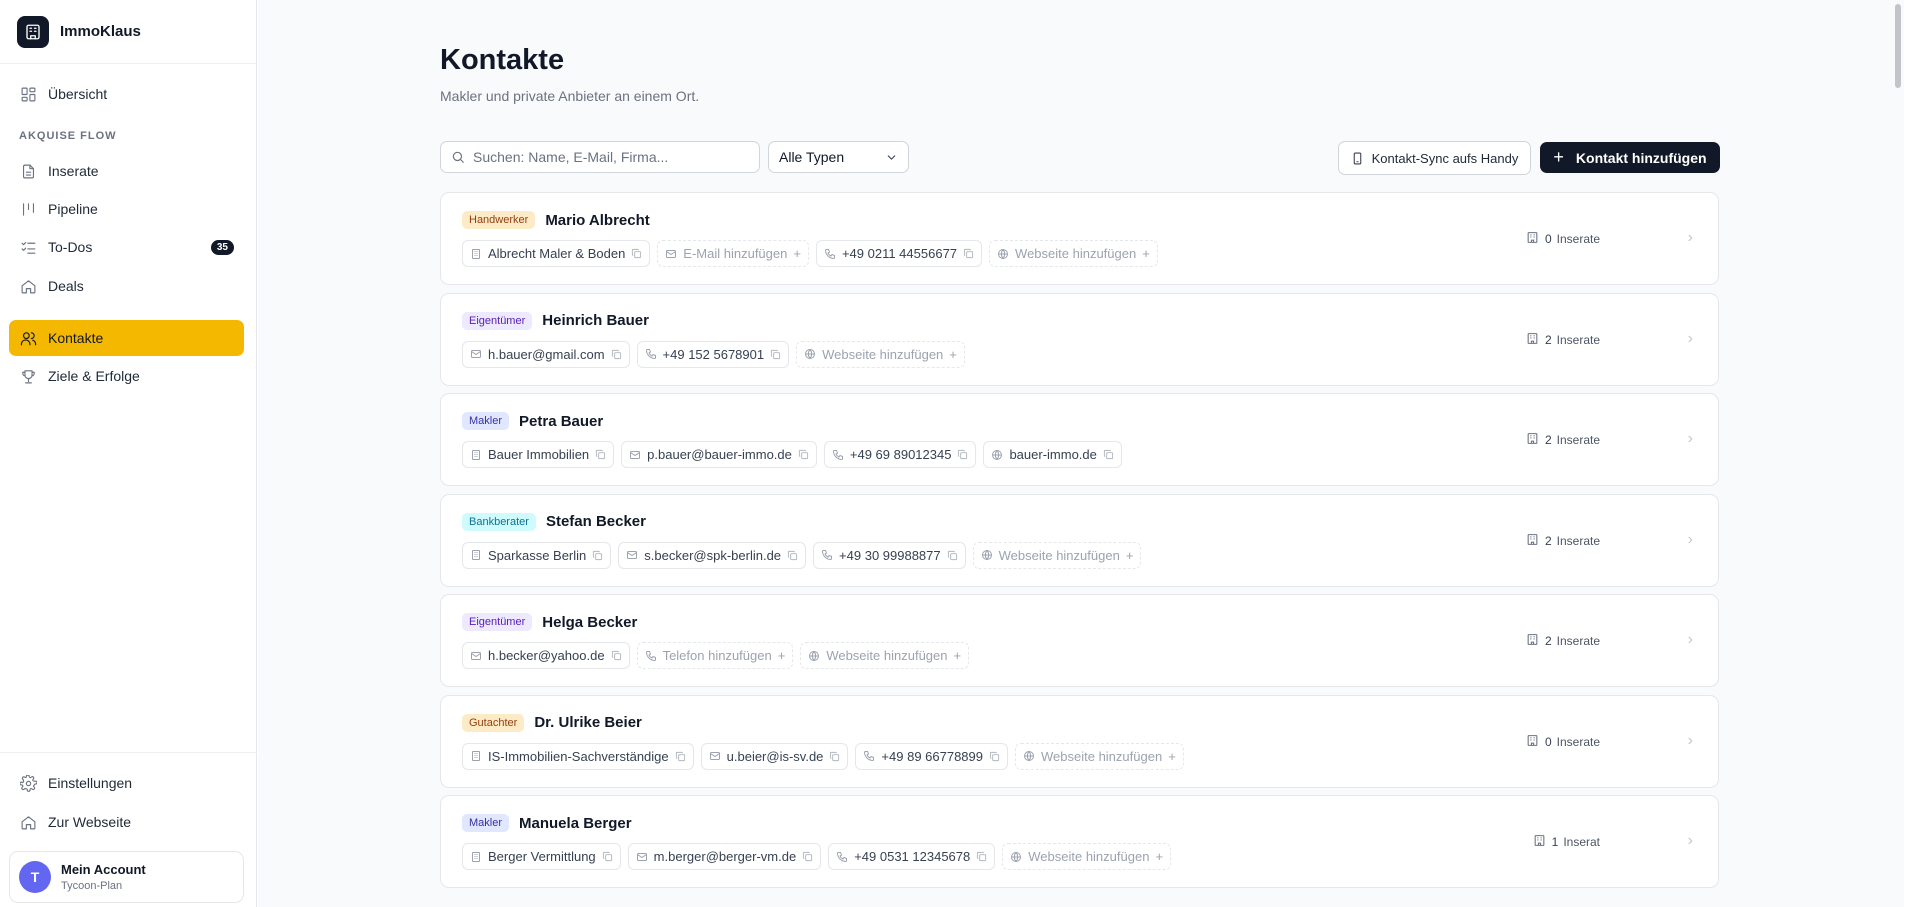 The height and width of the screenshot is (907, 1915). I want to click on email-chip: p.bauer@bauer-immo.de, so click(719, 454).